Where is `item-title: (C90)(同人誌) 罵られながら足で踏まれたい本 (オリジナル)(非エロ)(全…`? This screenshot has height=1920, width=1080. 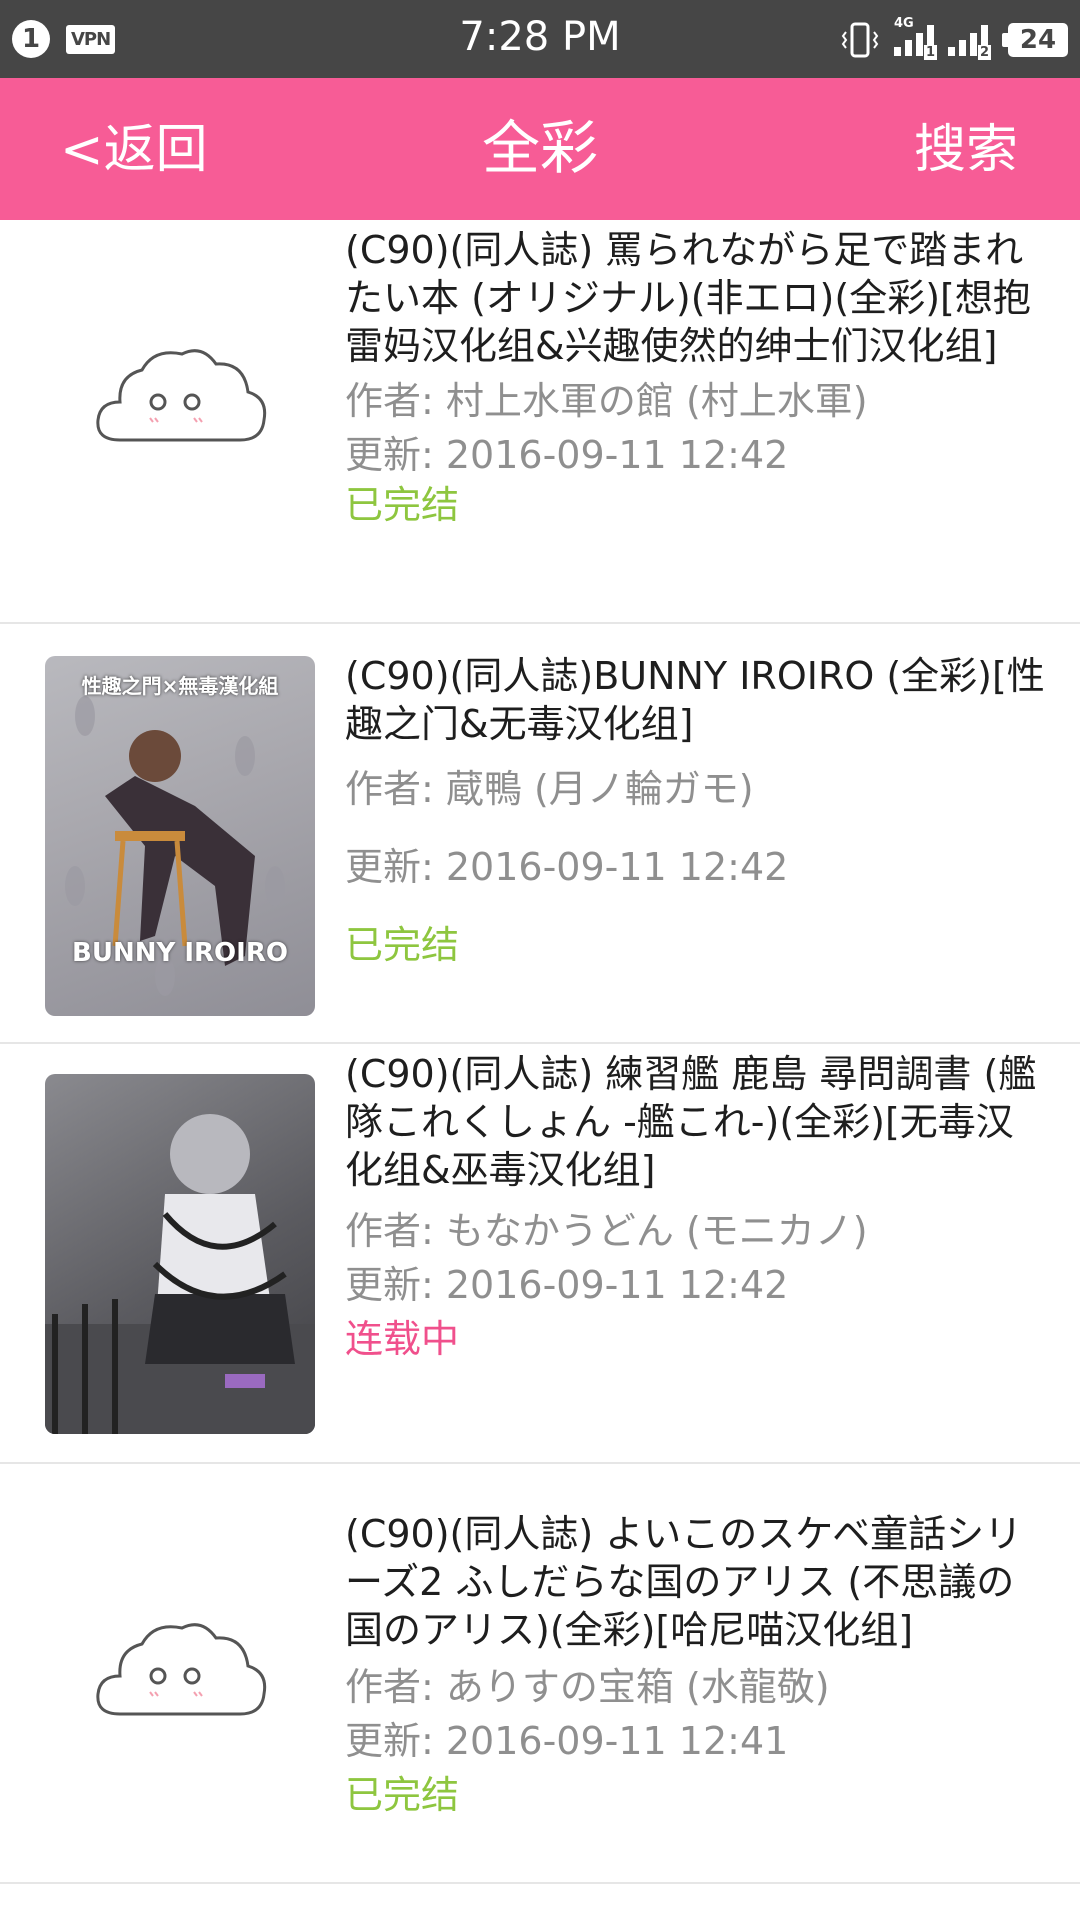 item-title: (C90)(同人誌) 罵られながら足で踏まれたい本 (オリジナル)(非エロ)(全… is located at coordinates (688, 298).